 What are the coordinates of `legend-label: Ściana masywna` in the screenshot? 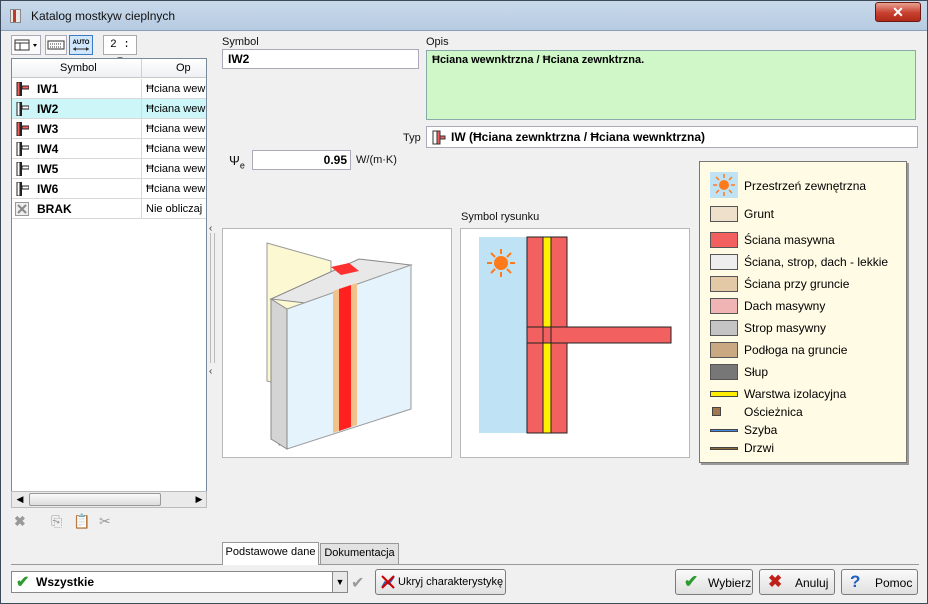 It's located at (789, 240).